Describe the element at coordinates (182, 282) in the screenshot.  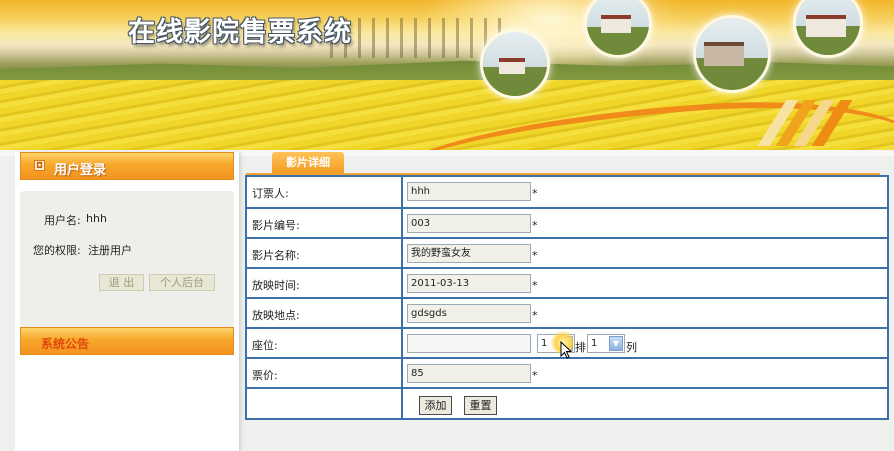
I see `personal-backend-button: 个人后台` at that location.